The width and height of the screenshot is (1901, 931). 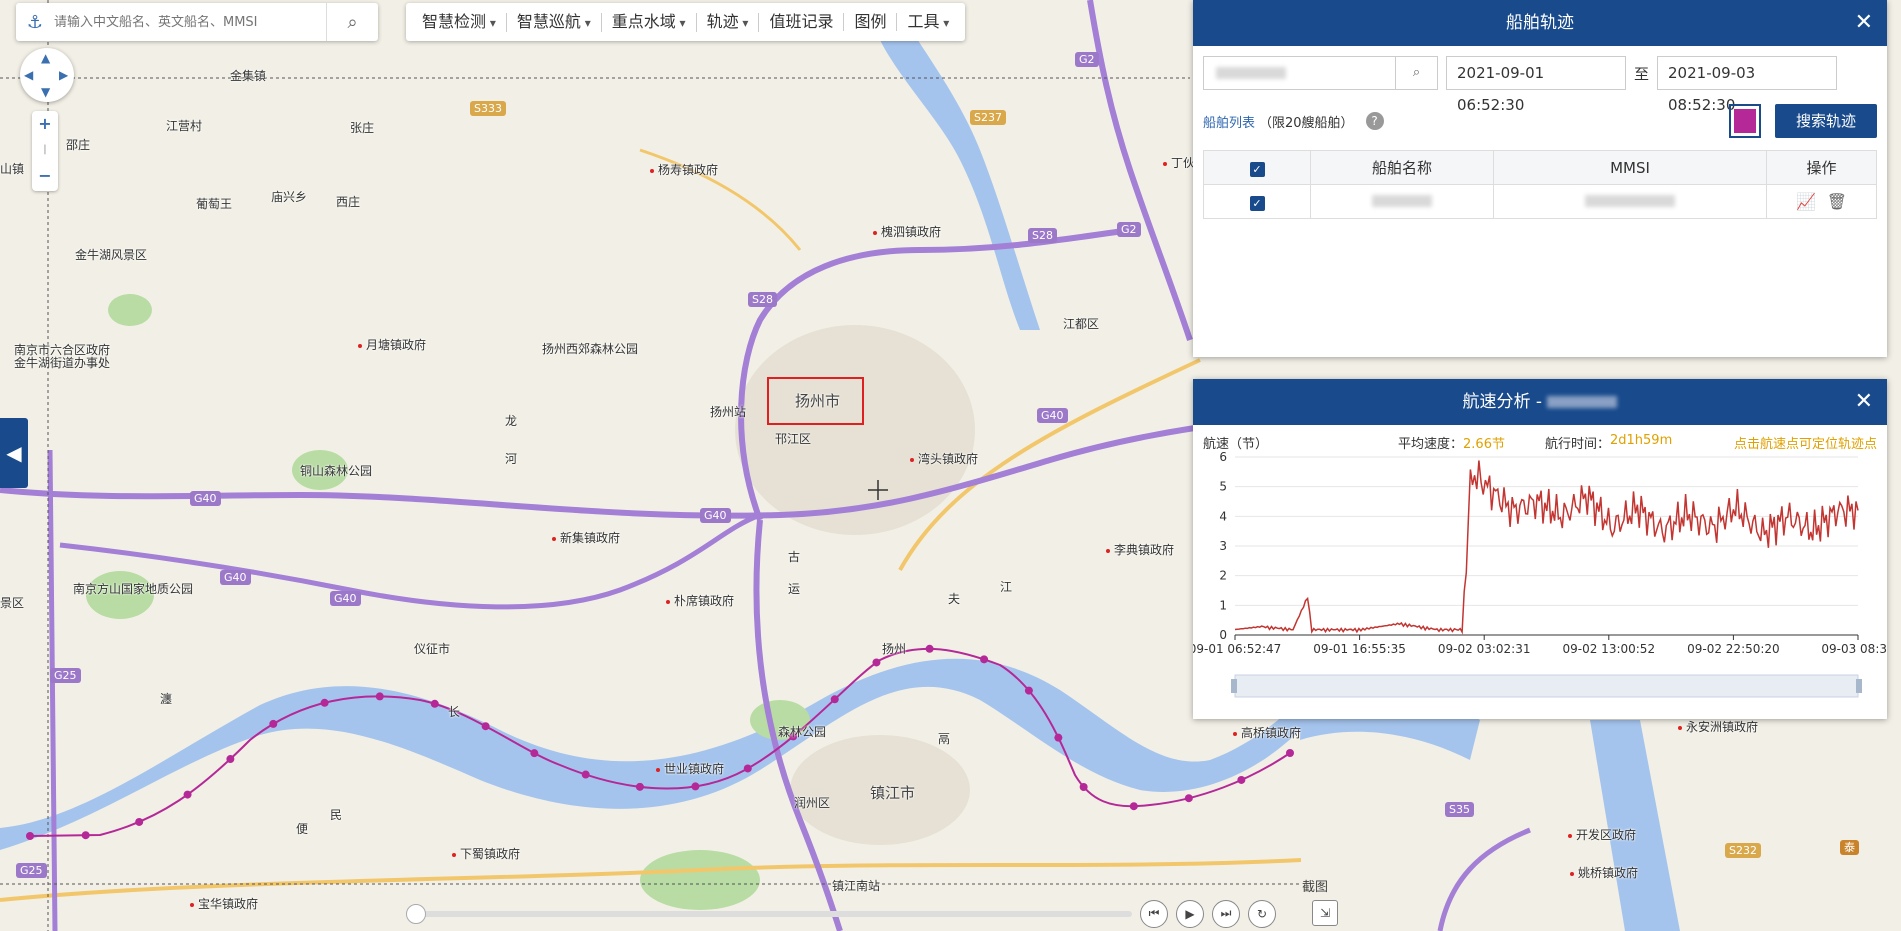 What do you see at coordinates (302, 829) in the screenshot?
I see `place-label: 便` at bounding box center [302, 829].